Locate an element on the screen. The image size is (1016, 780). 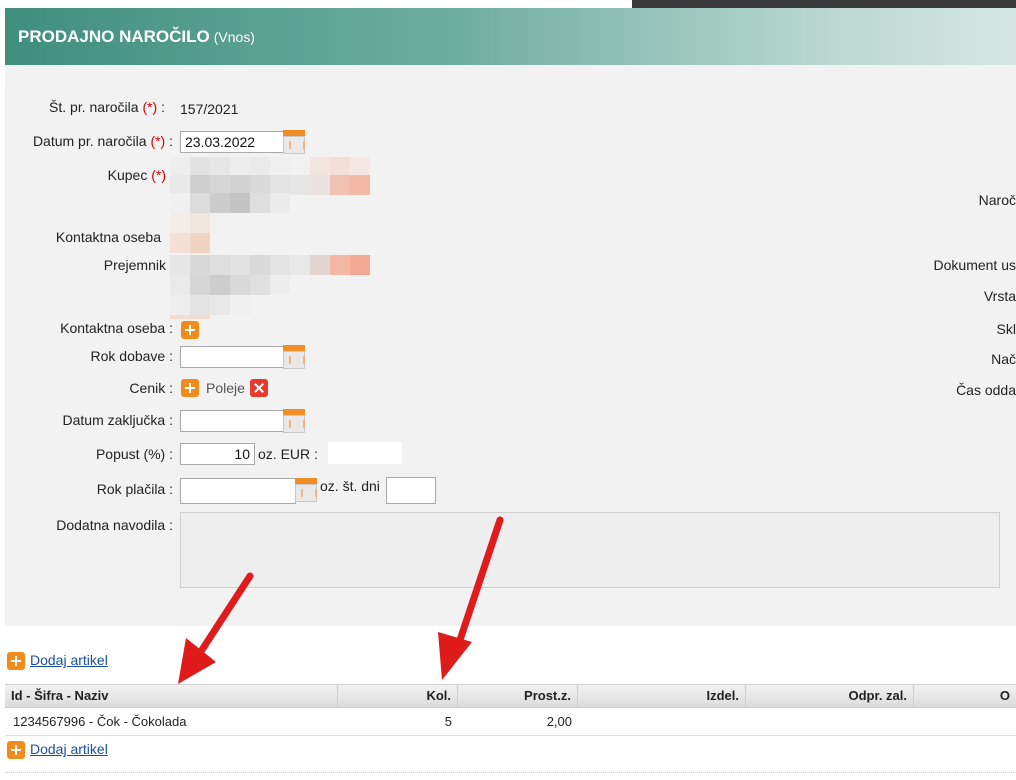
contact1-label: Kontaktna oseba is located at coordinates (108, 237).